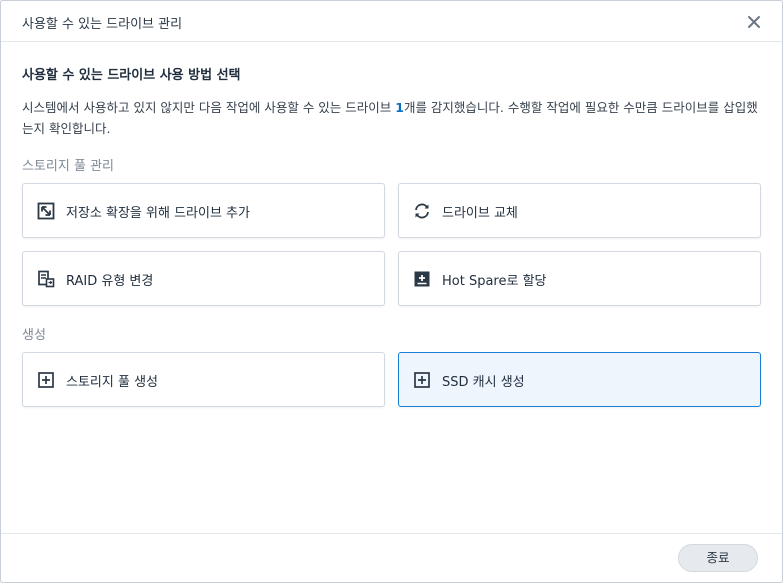 This screenshot has height=583, width=783. What do you see at coordinates (131, 75) in the screenshot?
I see `dialog-heading: 사용할 수 있는 드라이브 사용 방법 선택` at bounding box center [131, 75].